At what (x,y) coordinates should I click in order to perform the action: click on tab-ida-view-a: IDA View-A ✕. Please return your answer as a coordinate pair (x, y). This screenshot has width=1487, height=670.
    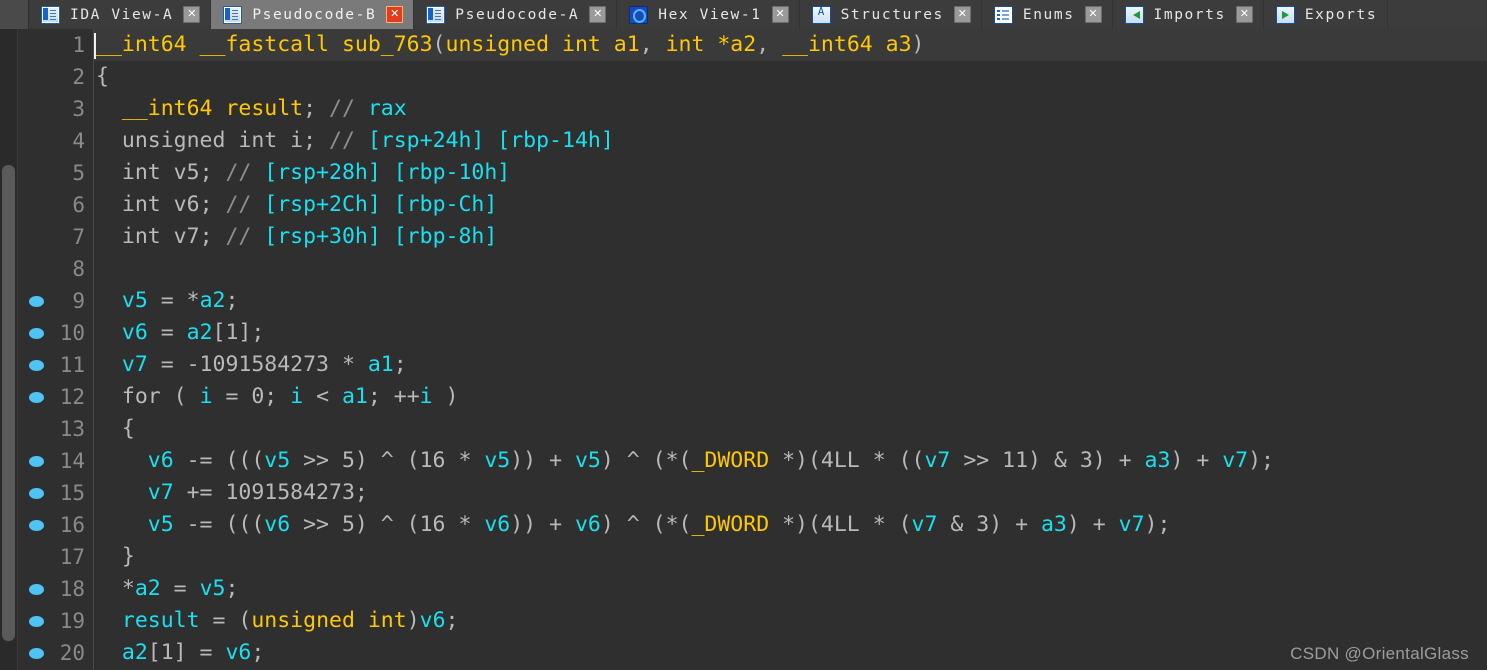
    Looking at the image, I should click on (120, 14).